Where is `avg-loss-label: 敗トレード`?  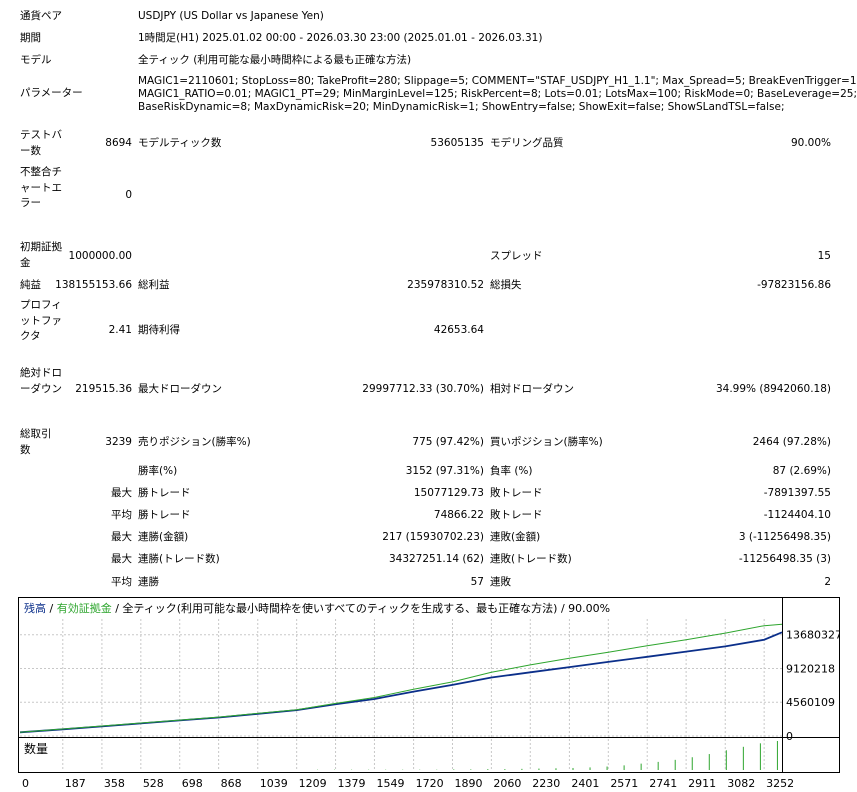 avg-loss-label: 敗トレード is located at coordinates (516, 515).